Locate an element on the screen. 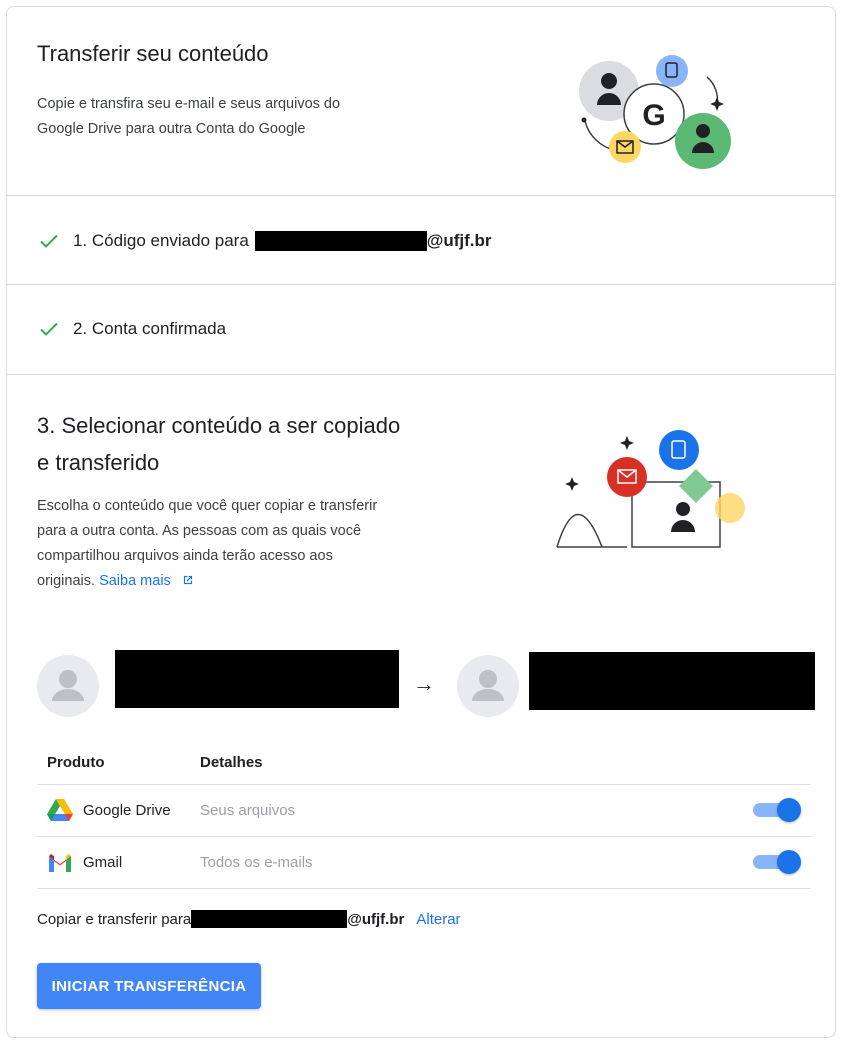 This screenshot has width=841, height=1044. step-code-sent: 1. Código enviado para @ufjf.br is located at coordinates (264, 241).